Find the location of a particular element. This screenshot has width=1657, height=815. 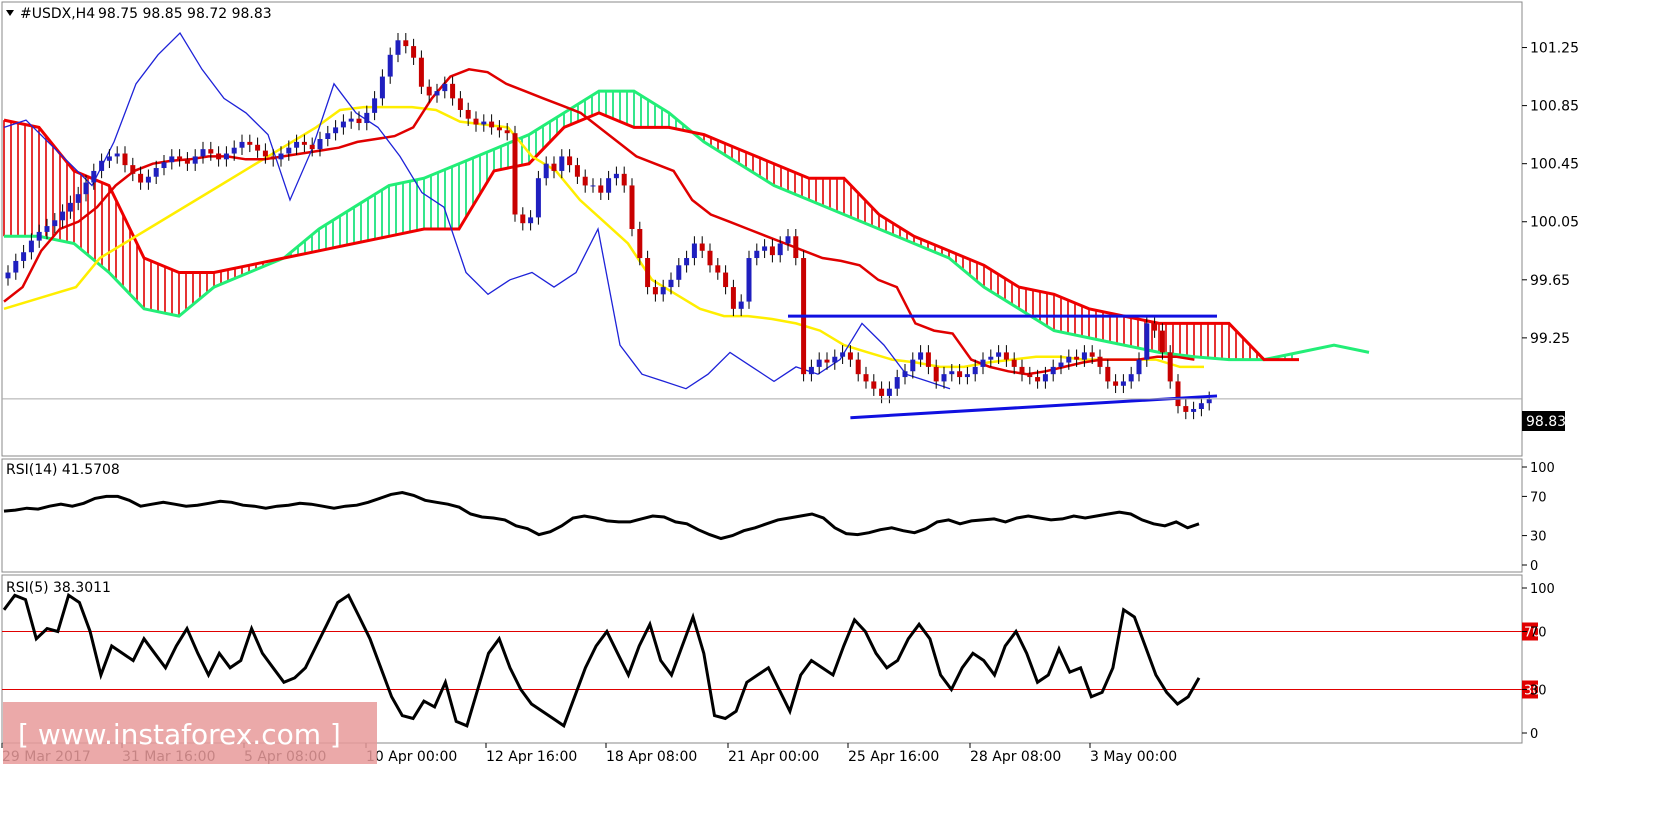

rsi14-label: RSI(14) 41.5708 is located at coordinates (63, 470).